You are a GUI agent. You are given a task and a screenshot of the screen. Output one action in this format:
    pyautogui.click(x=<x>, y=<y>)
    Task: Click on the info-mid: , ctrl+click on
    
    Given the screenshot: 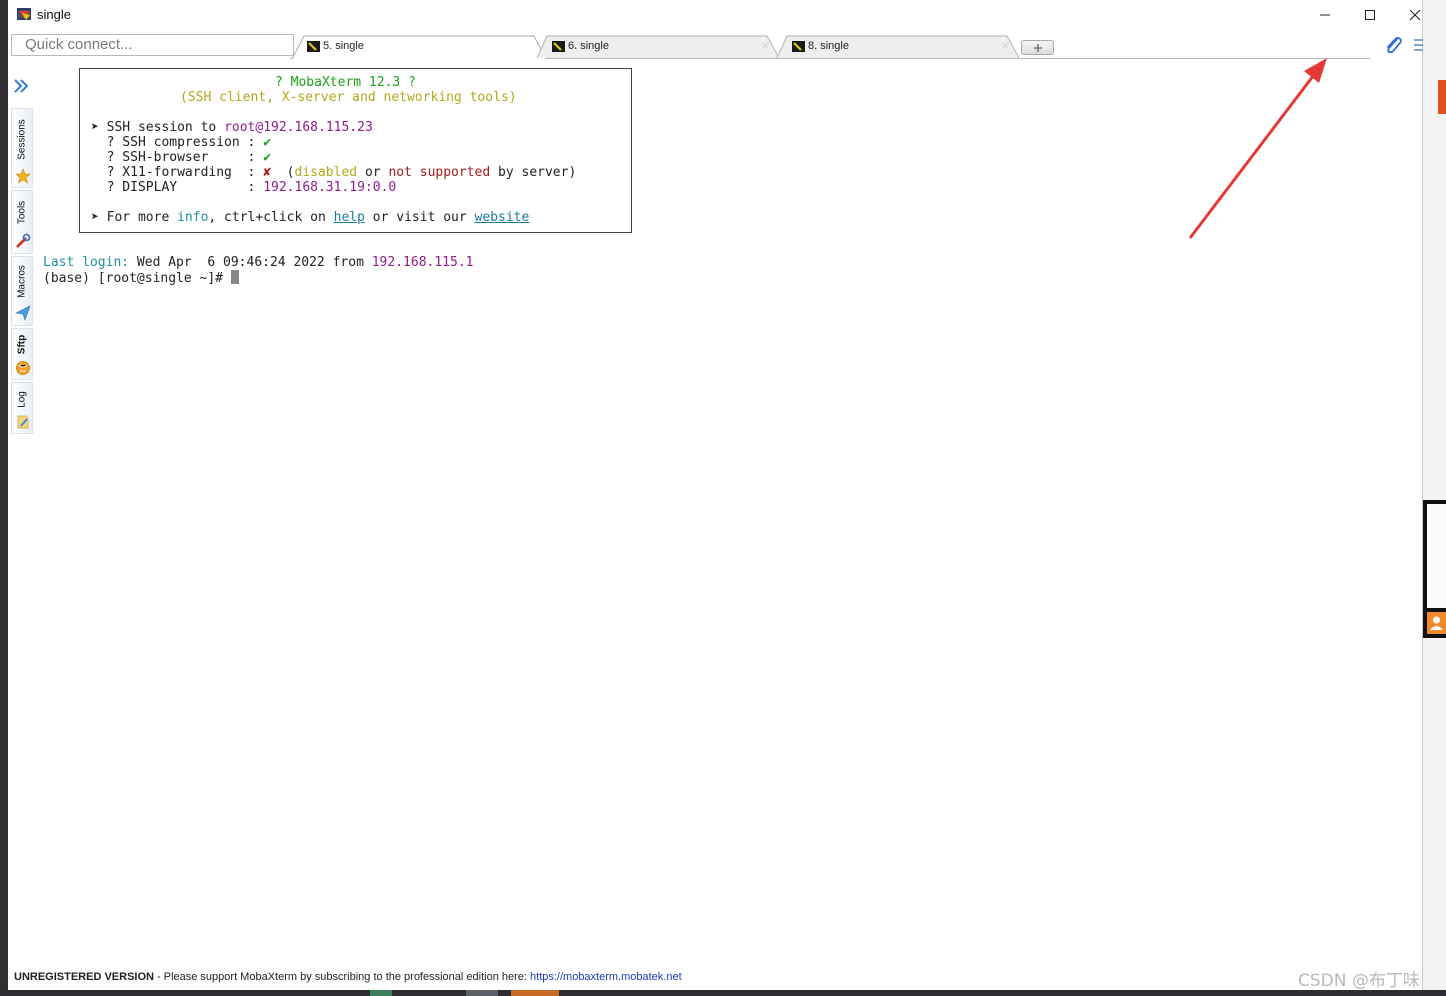 What is the action you would take?
    pyautogui.click(x=271, y=217)
    